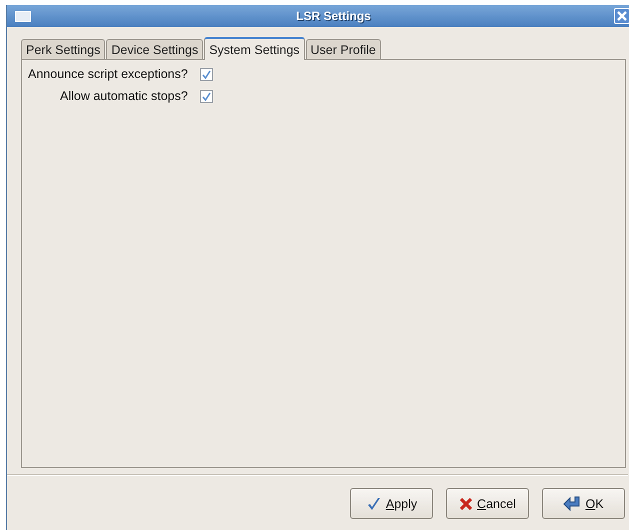  Describe the element at coordinates (374, 504) in the screenshot. I see `checkmark-icon` at that location.